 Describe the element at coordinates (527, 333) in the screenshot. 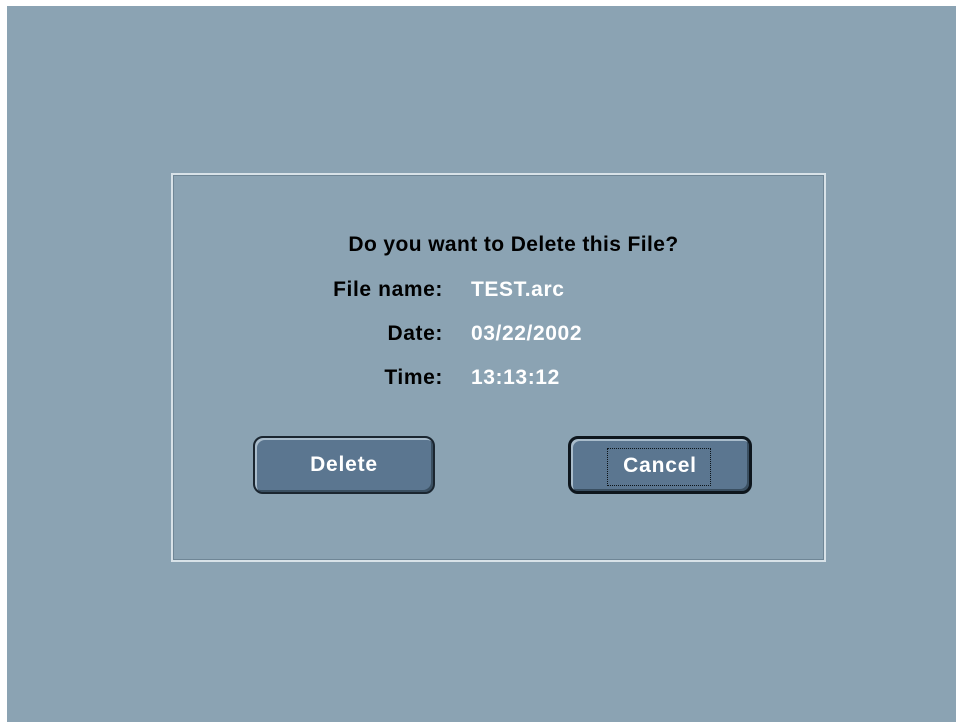

I see `date-value: 03/22/2002` at that location.